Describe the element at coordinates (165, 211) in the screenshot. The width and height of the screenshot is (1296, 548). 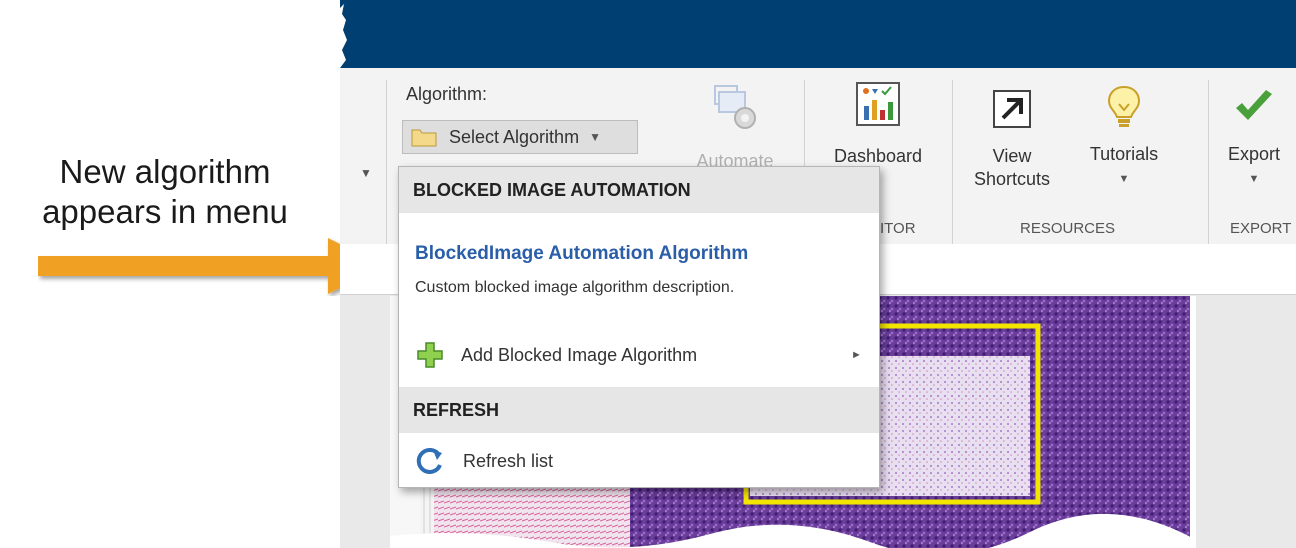
I see `callout-line-2: appears in menu` at that location.